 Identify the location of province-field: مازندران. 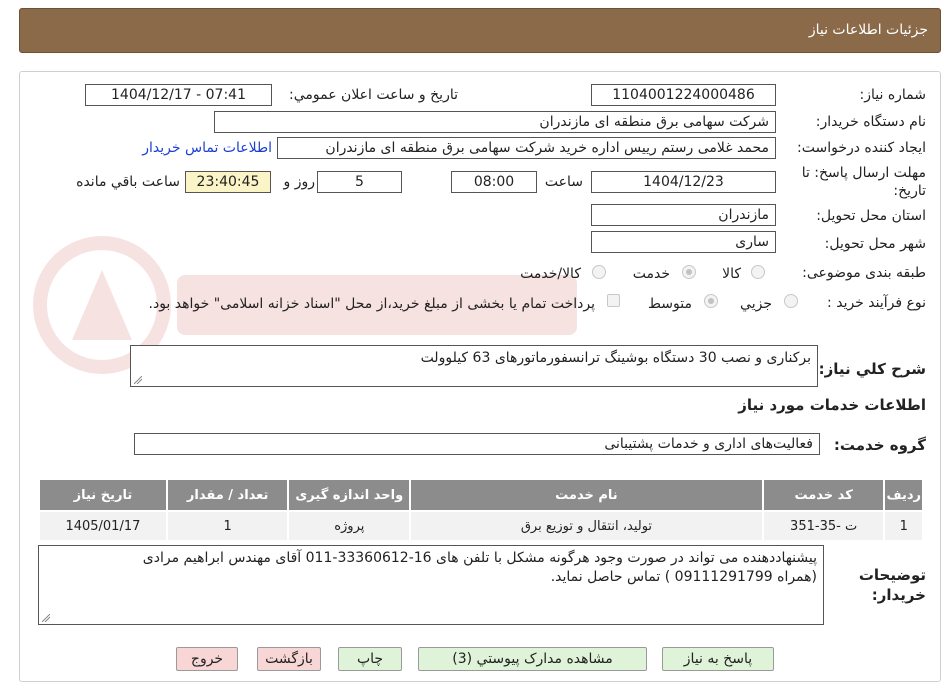
(683, 215).